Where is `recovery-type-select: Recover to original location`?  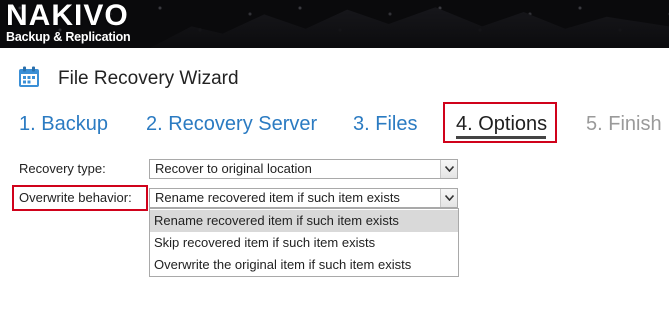 recovery-type-select: Recover to original location is located at coordinates (303, 169).